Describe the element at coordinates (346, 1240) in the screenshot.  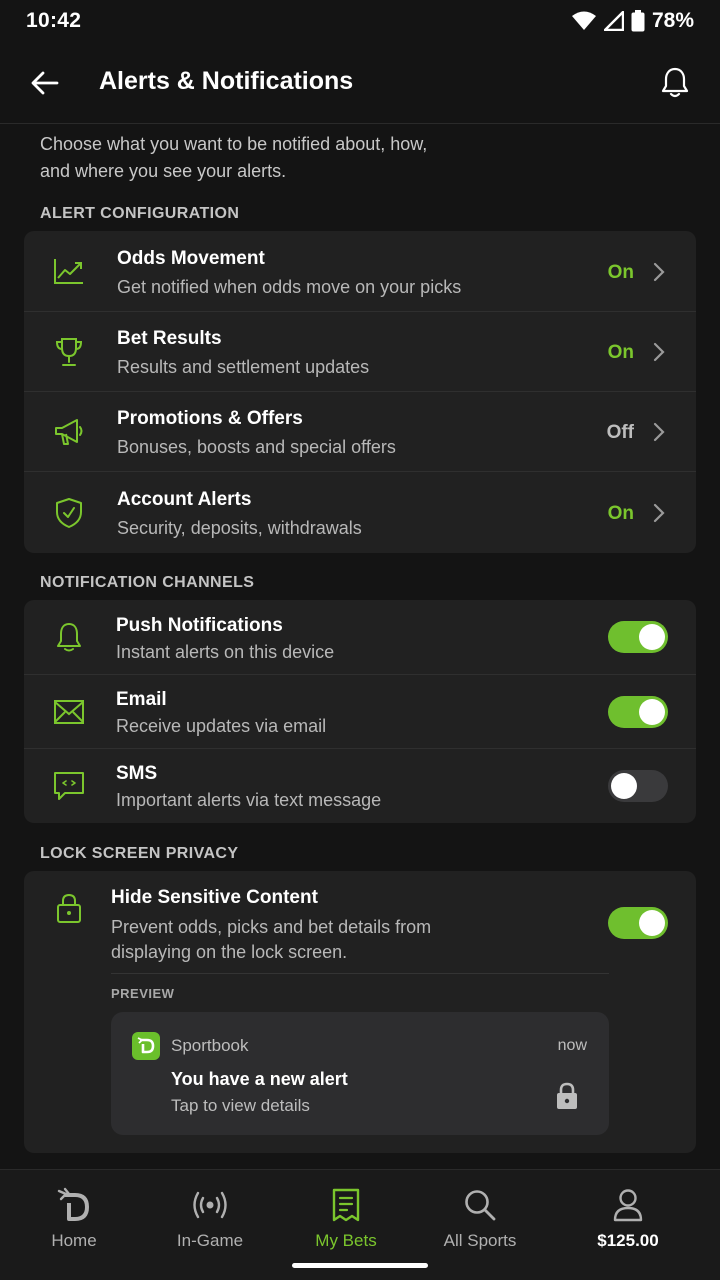
I see `nav-label: My Bets` at that location.